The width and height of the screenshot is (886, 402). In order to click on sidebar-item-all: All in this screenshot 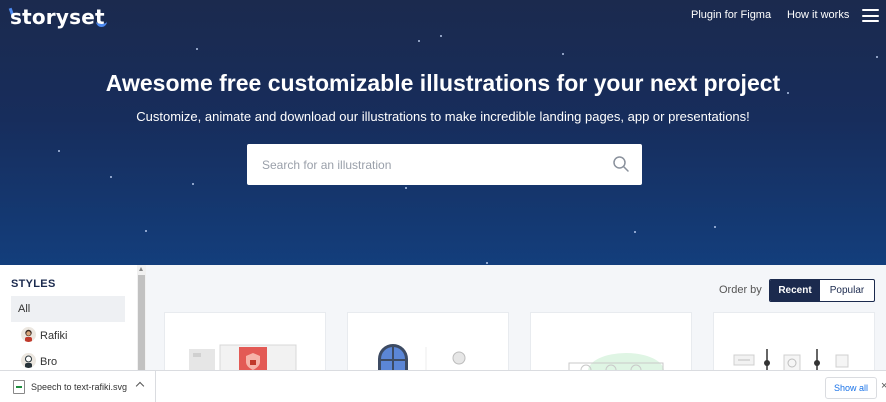, I will do `click(68, 309)`.